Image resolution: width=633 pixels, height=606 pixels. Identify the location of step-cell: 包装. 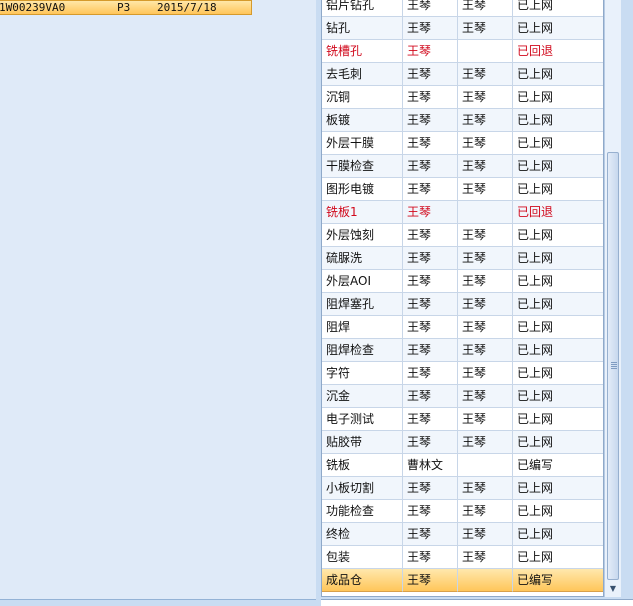
(362, 557).